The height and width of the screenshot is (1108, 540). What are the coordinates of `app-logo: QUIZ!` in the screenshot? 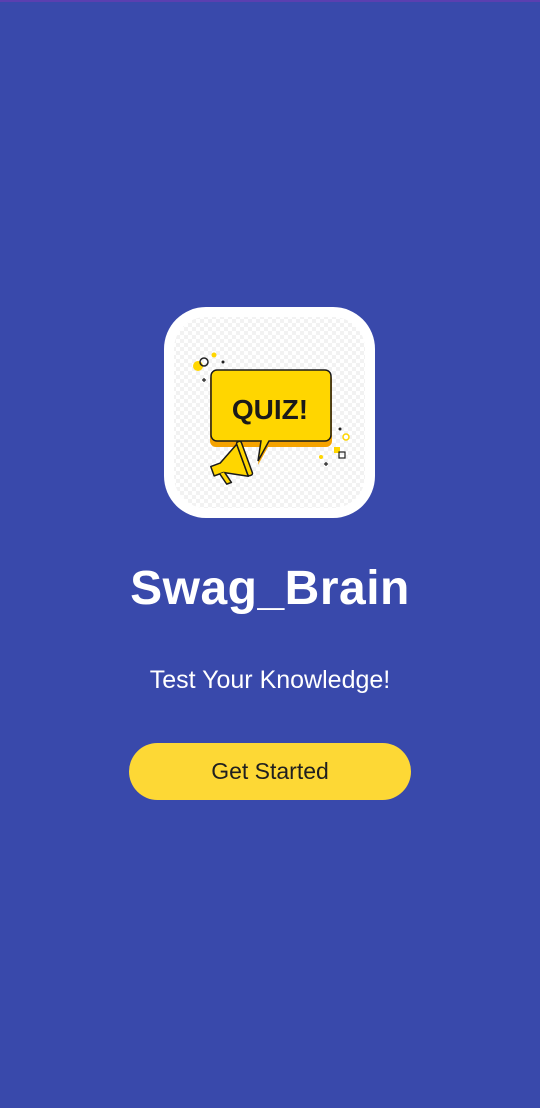 It's located at (269, 412).